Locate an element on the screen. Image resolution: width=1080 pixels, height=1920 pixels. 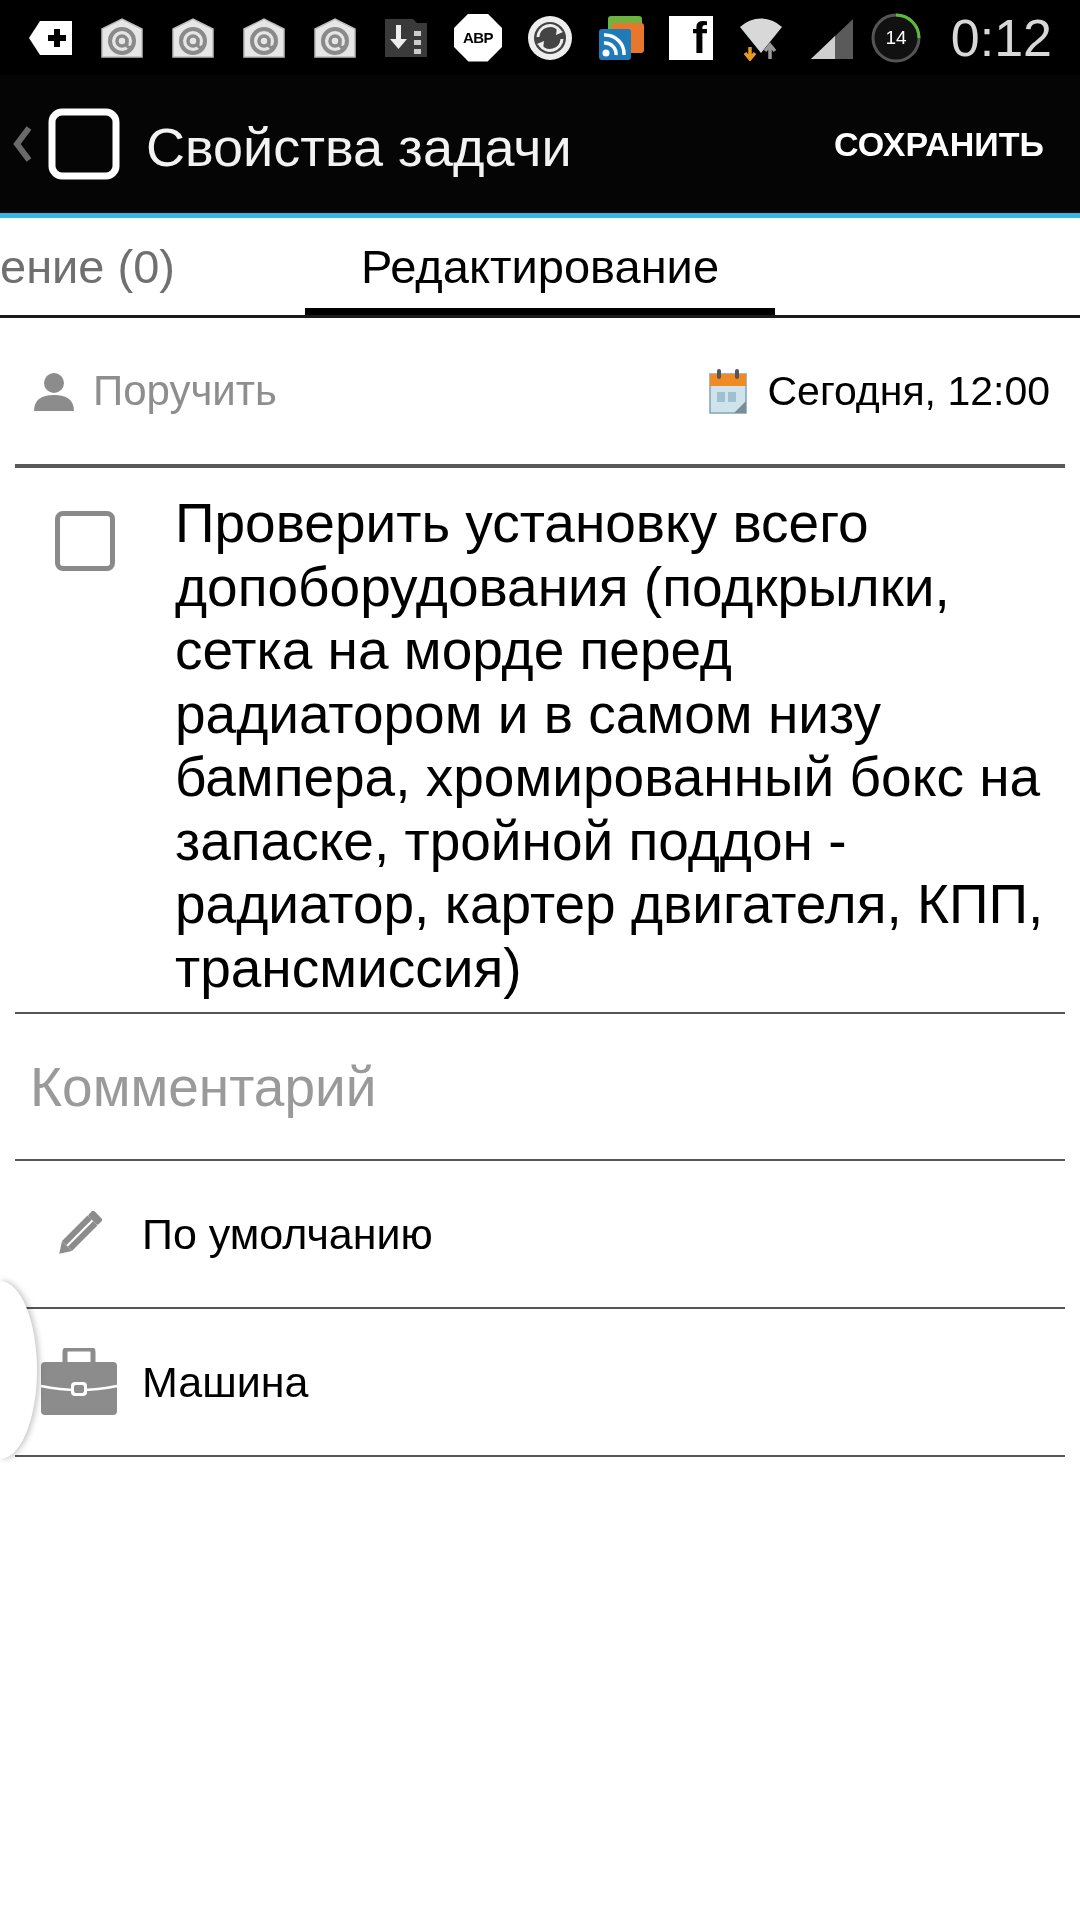
tab: Редактирование is located at coordinates (540, 266).